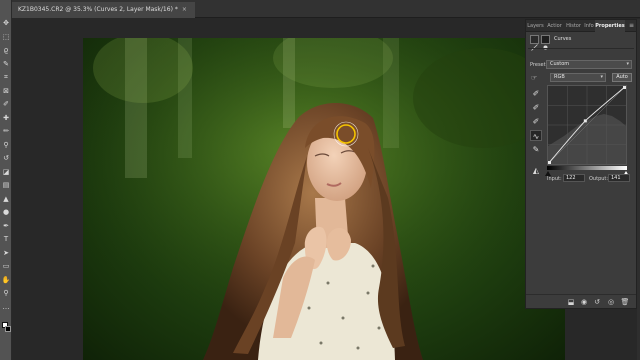 The width and height of the screenshot is (640, 360). I want to click on input-label: Input:, so click(554, 179).